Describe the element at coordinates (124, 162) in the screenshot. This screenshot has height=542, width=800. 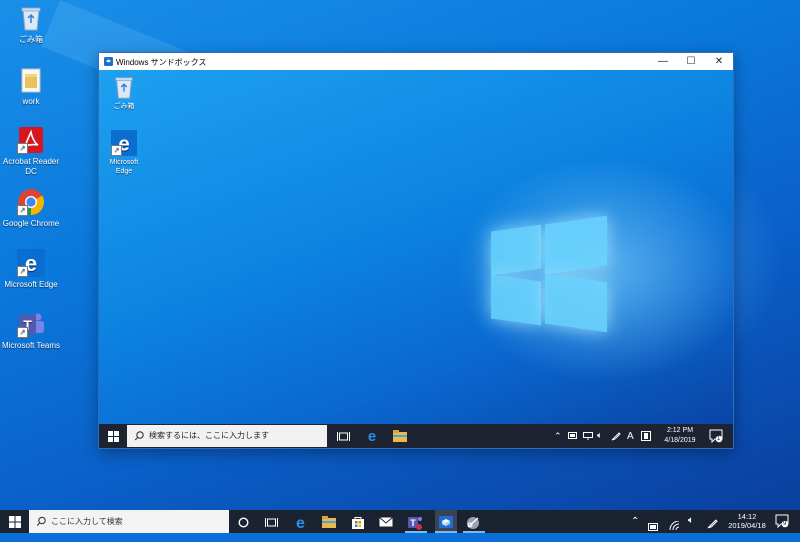
I see `sandbox-icon-label-line1: Microsoft` at that location.